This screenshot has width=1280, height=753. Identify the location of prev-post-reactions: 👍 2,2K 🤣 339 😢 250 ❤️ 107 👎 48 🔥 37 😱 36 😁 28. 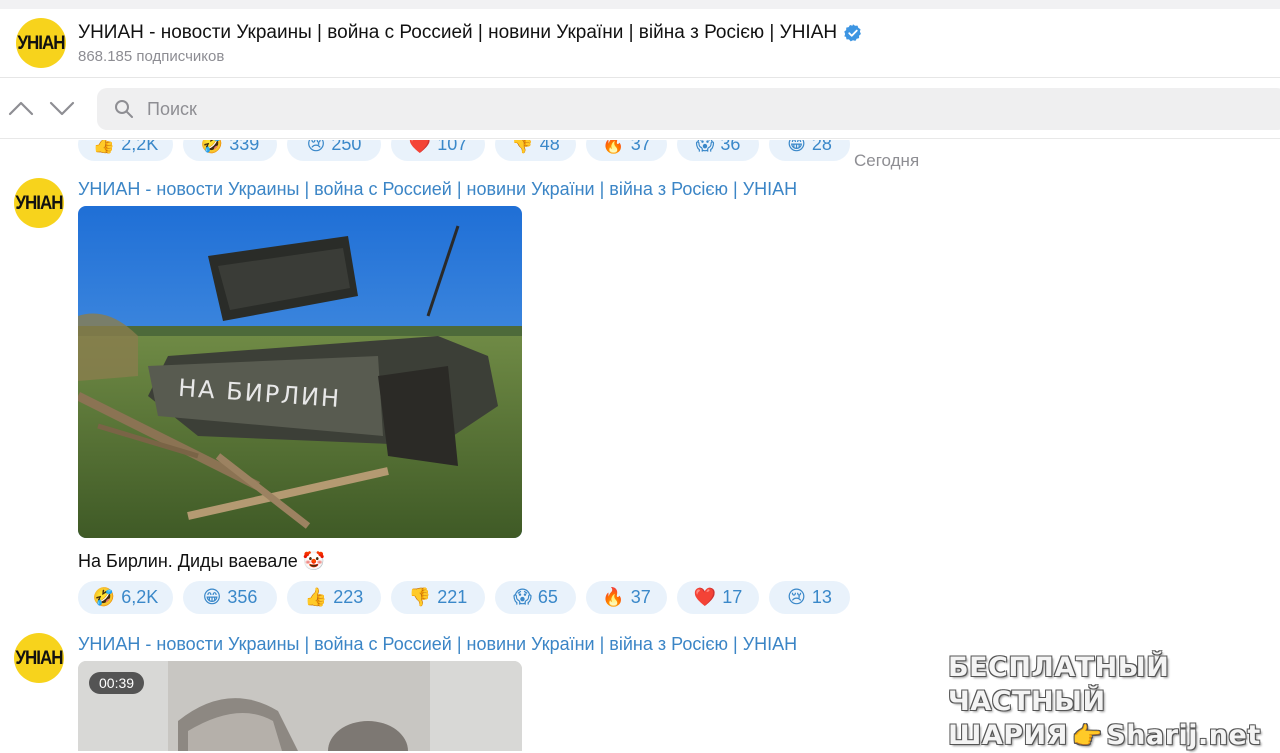
(464, 150).